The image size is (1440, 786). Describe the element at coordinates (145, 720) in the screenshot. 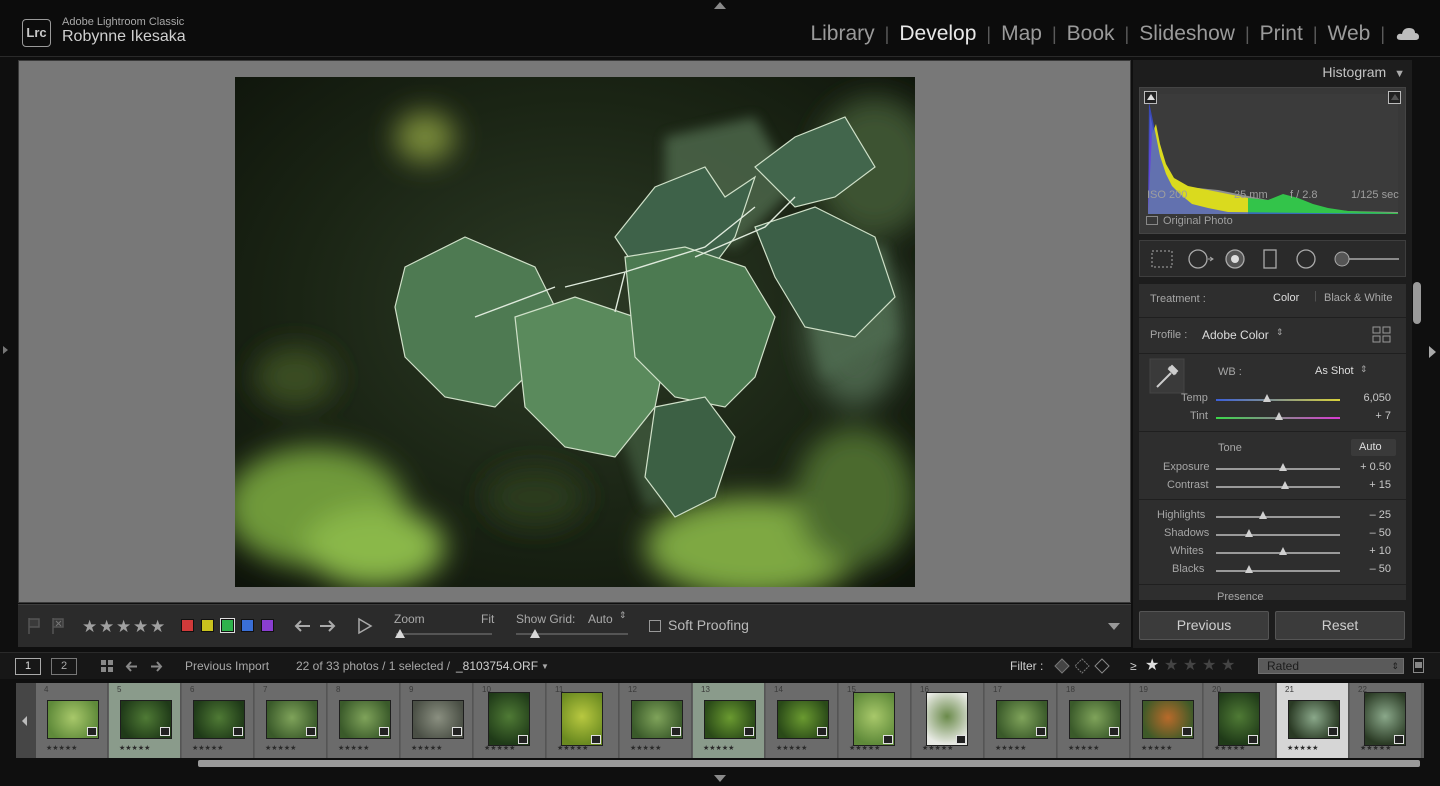

I see `filmstrip-thumbnail: 5 ★★★★★` at that location.